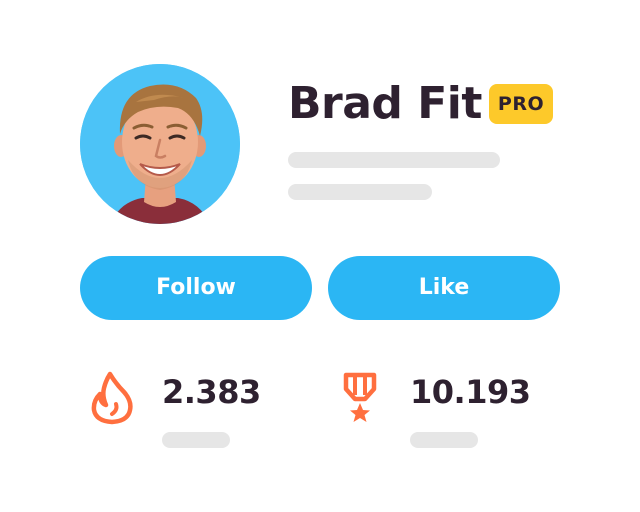  I want to click on profile-name: Brad Fit, so click(385, 103).